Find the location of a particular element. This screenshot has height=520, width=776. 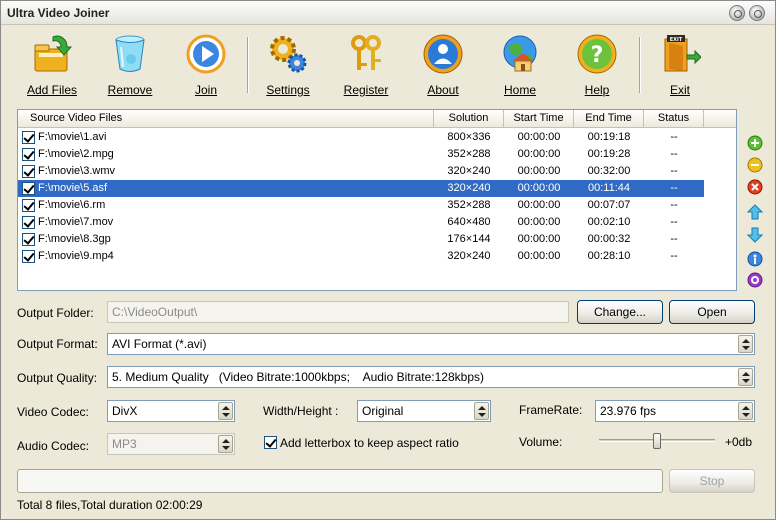

question-icon: ? is located at coordinates (597, 54).